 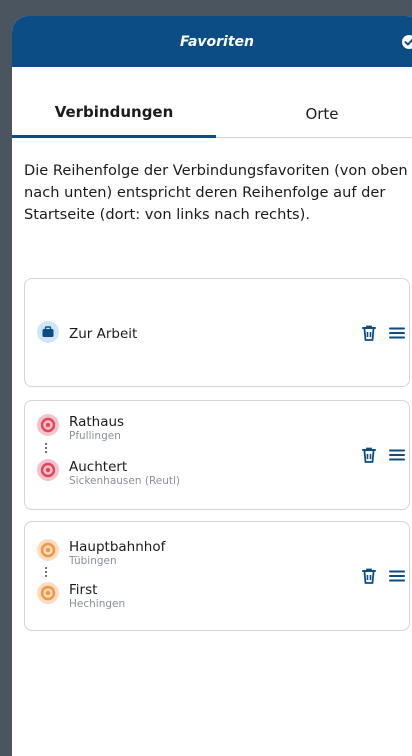 I want to click on tab-orte: Orte, so click(x=314, y=102).